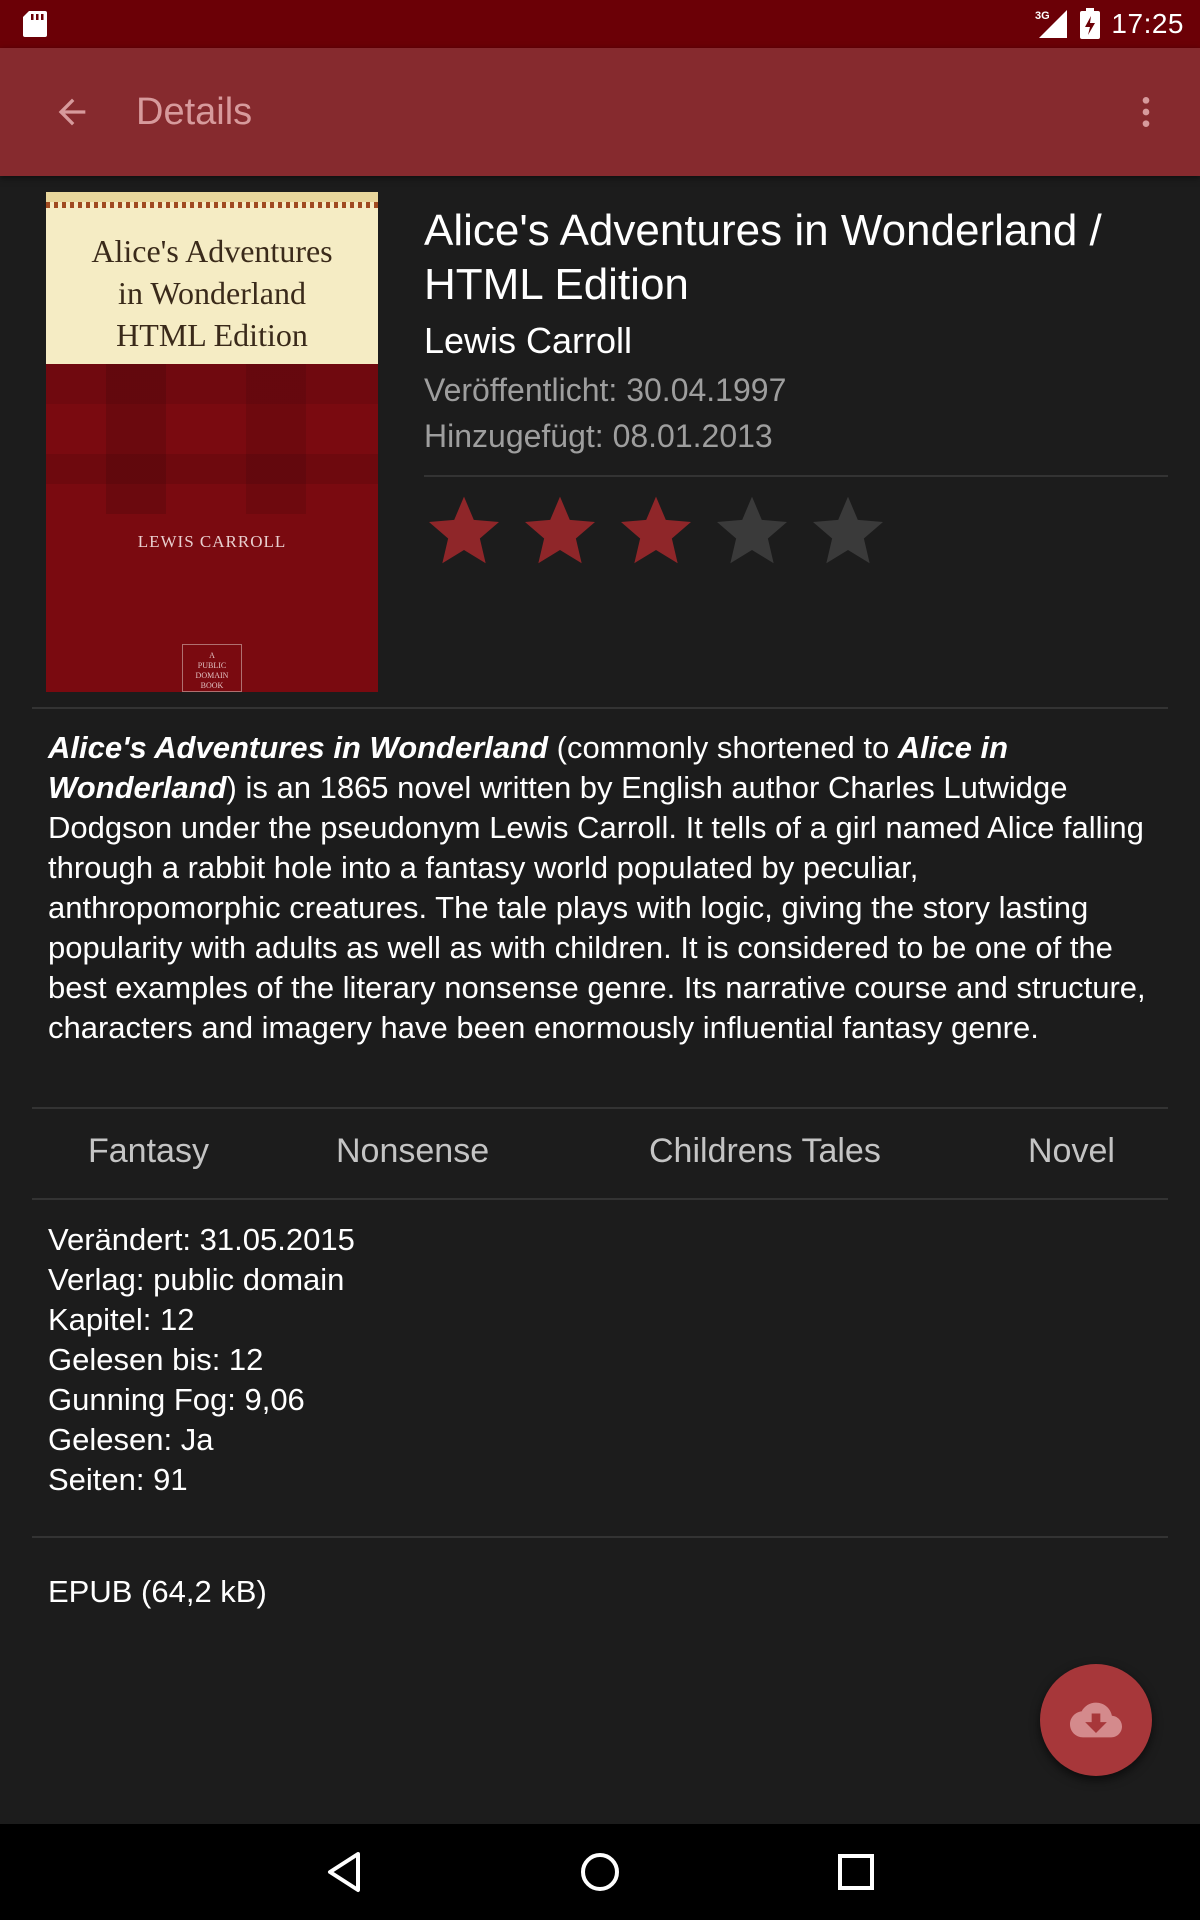 The image size is (1200, 1920). Describe the element at coordinates (298, 747) in the screenshot. I see `description-title: Alice's Adventures in Wonderland` at that location.